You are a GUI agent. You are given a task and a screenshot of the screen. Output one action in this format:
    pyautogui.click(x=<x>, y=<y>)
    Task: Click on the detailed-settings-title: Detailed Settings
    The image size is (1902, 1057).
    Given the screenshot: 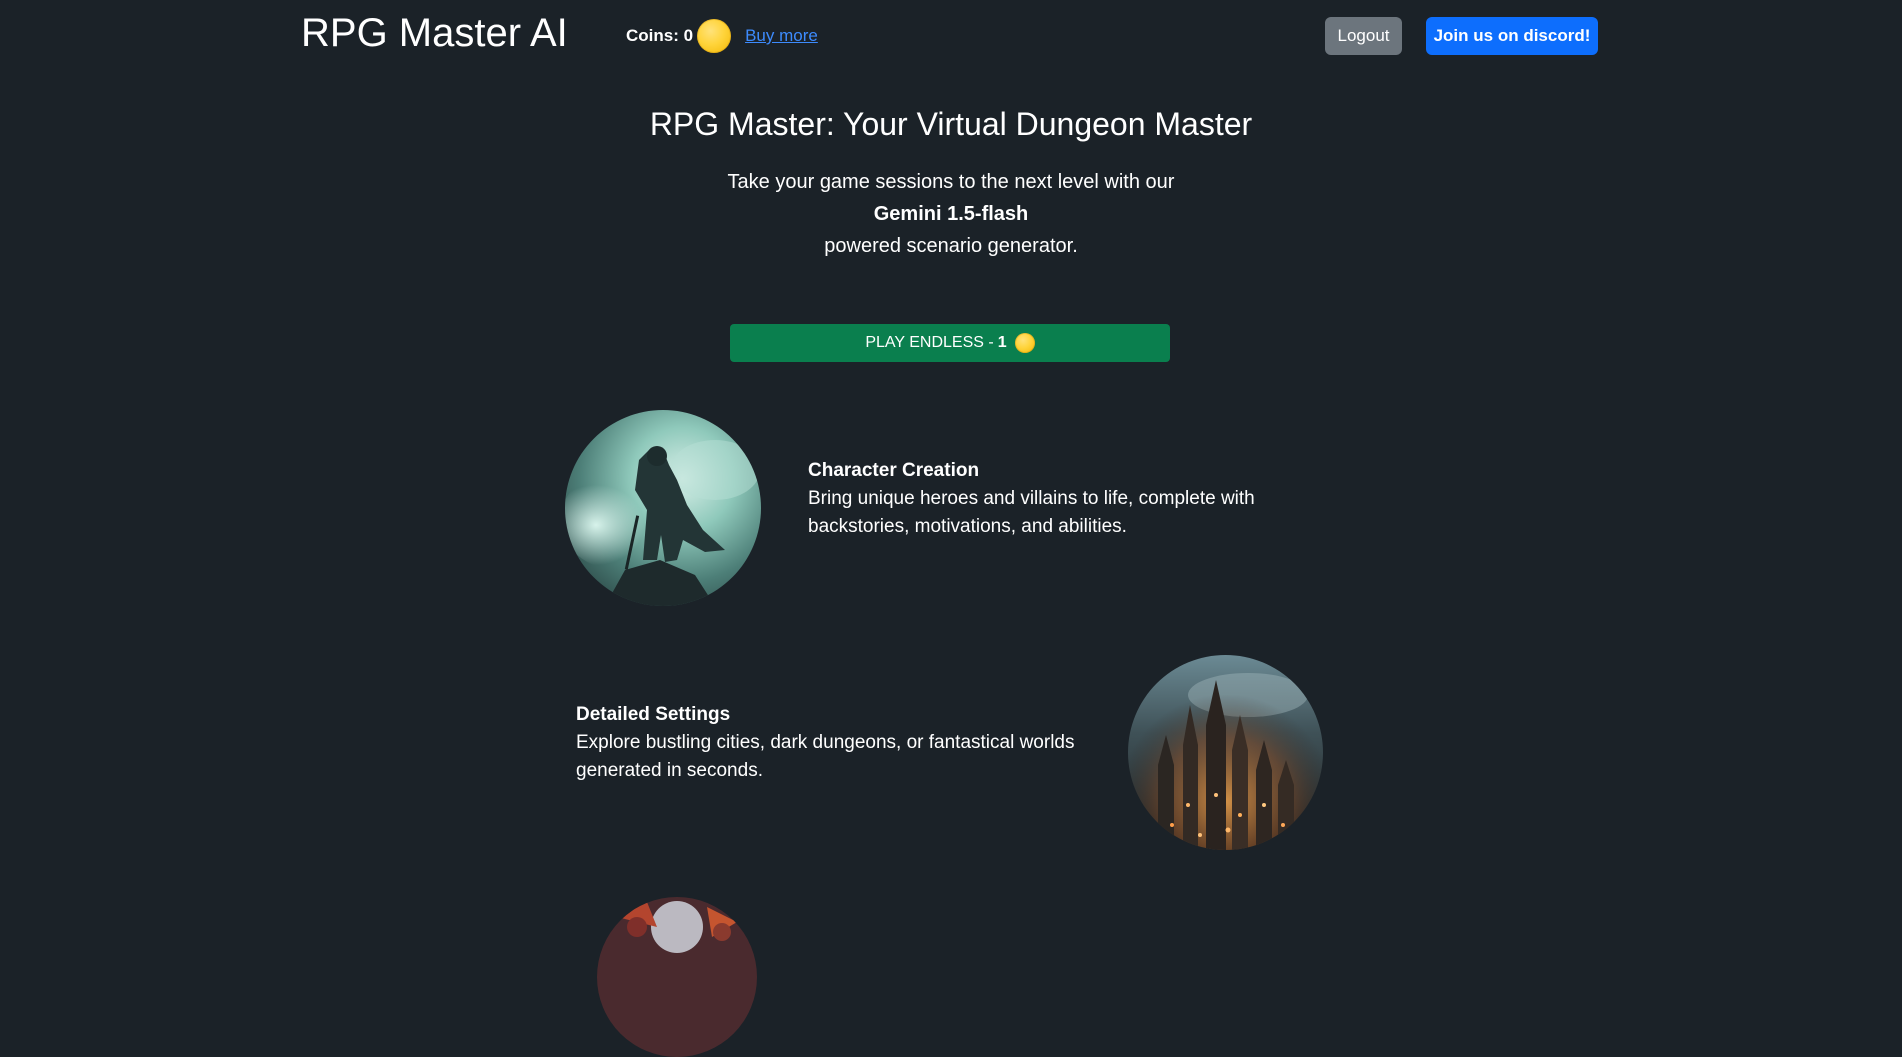 What is the action you would take?
    pyautogui.click(x=653, y=714)
    